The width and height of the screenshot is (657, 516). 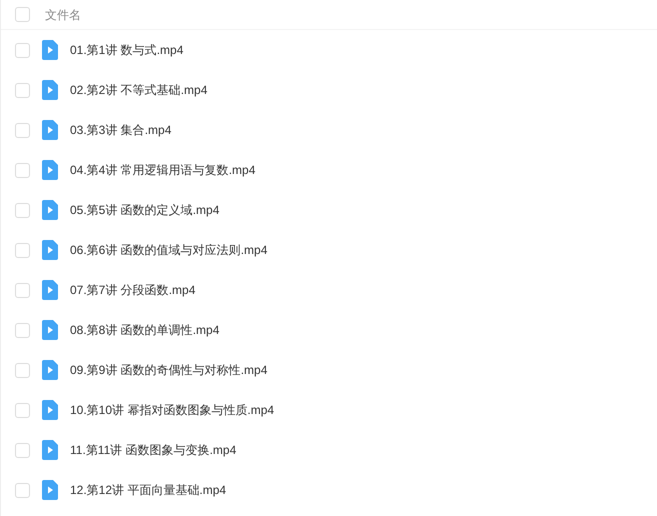 I want to click on file-name: 06.第6讲 函数的值域与对应法则.mp4, so click(x=169, y=250).